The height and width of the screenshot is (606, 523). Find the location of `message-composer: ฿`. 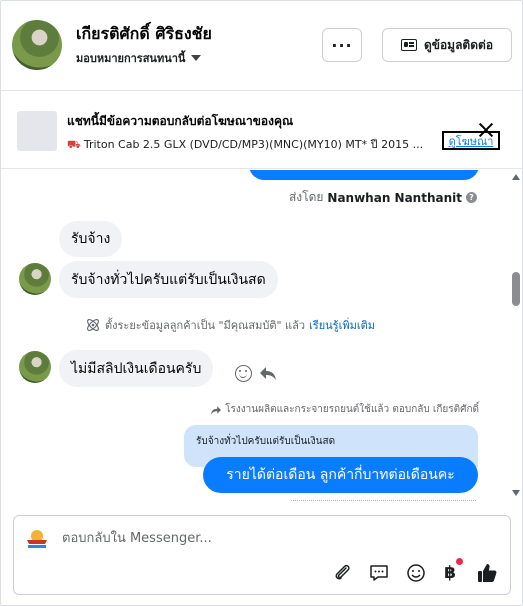

message-composer: ฿ is located at coordinates (262, 555).